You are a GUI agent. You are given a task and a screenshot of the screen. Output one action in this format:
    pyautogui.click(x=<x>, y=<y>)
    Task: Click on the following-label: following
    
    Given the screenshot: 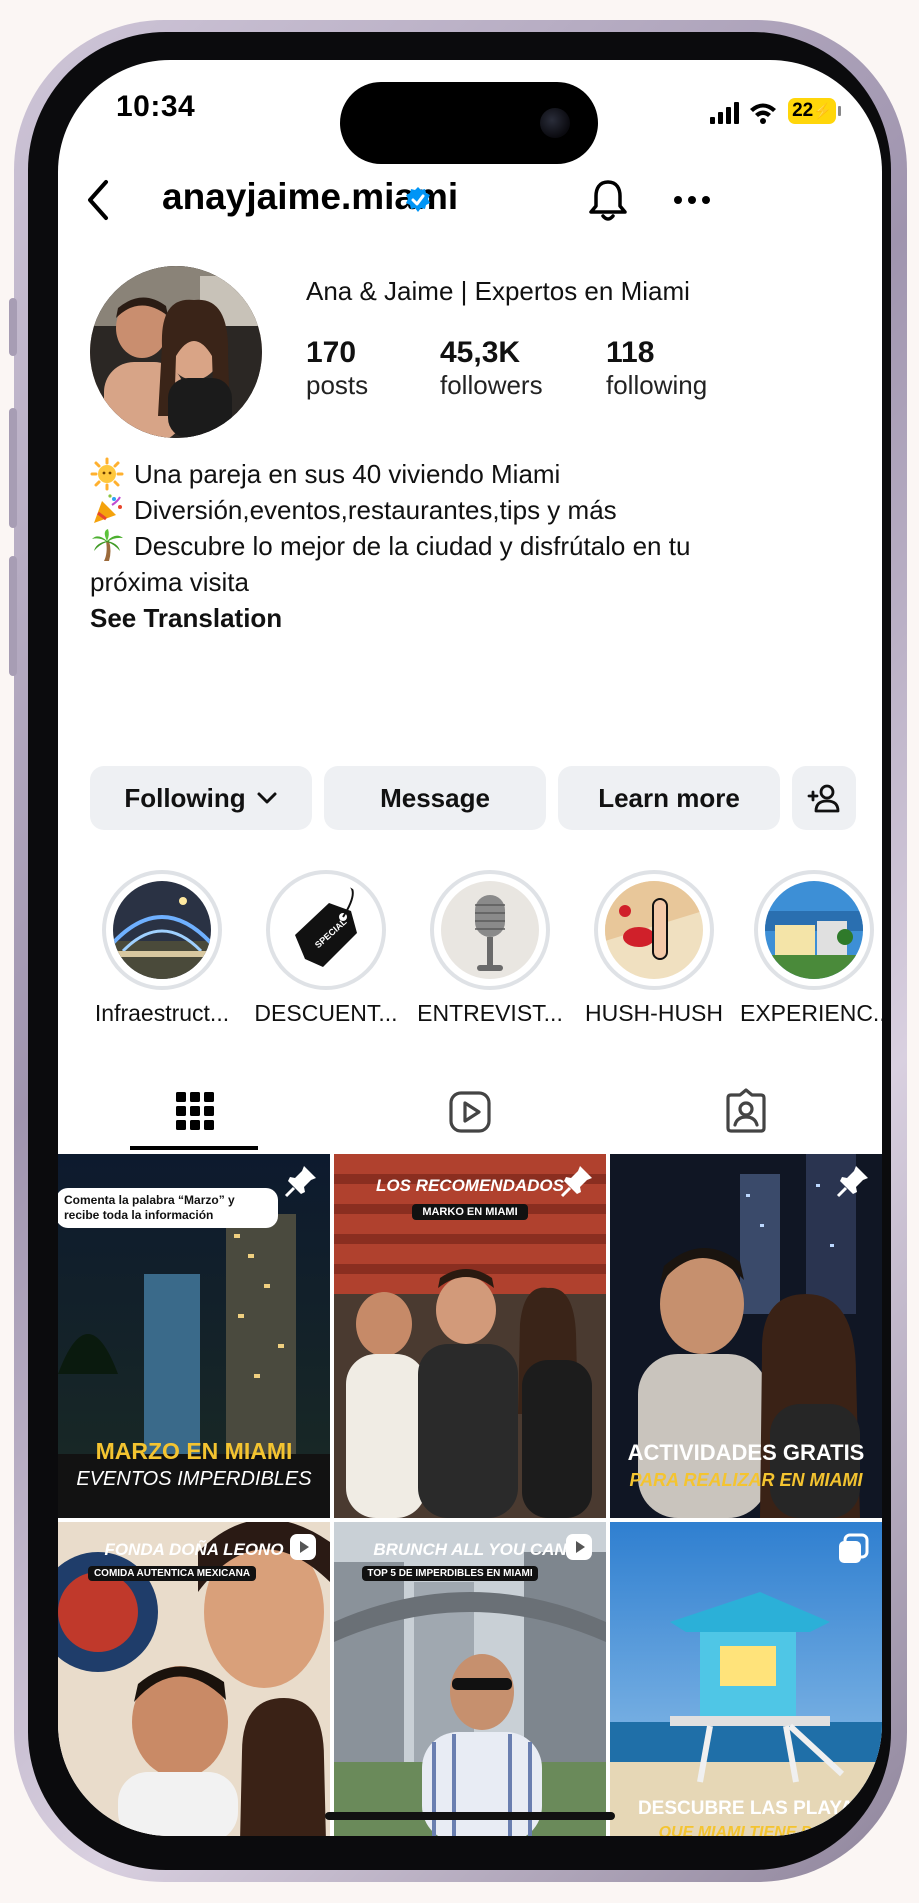 What is the action you would take?
    pyautogui.click(x=657, y=385)
    